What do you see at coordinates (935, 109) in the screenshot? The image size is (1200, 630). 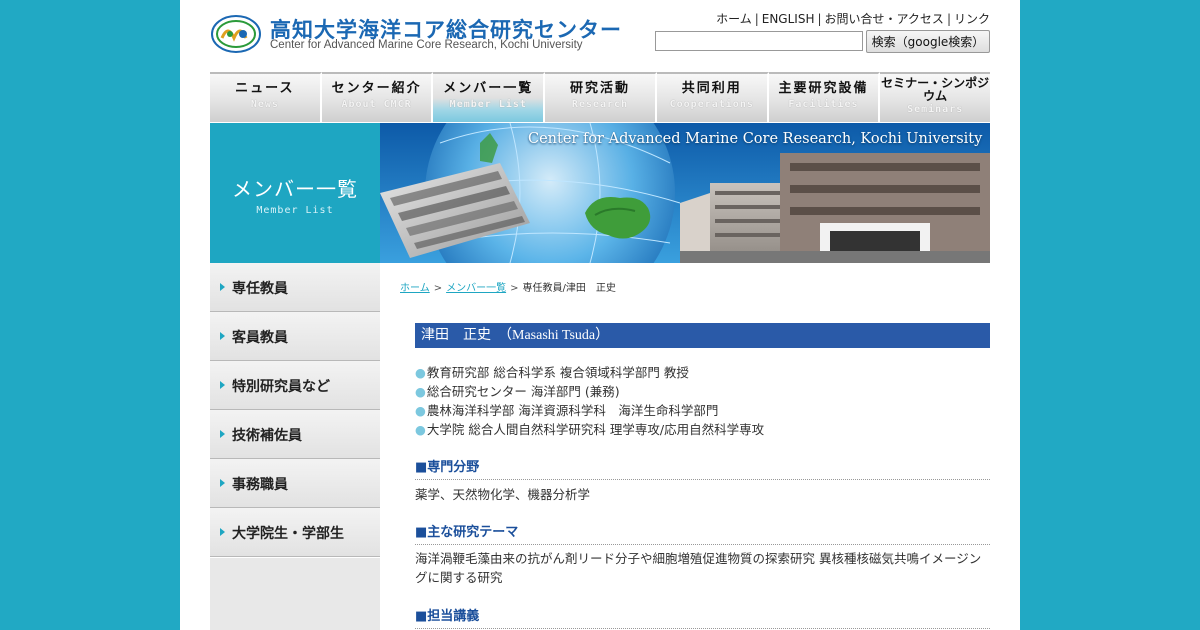 I see `nav-sublabel: Seminars` at bounding box center [935, 109].